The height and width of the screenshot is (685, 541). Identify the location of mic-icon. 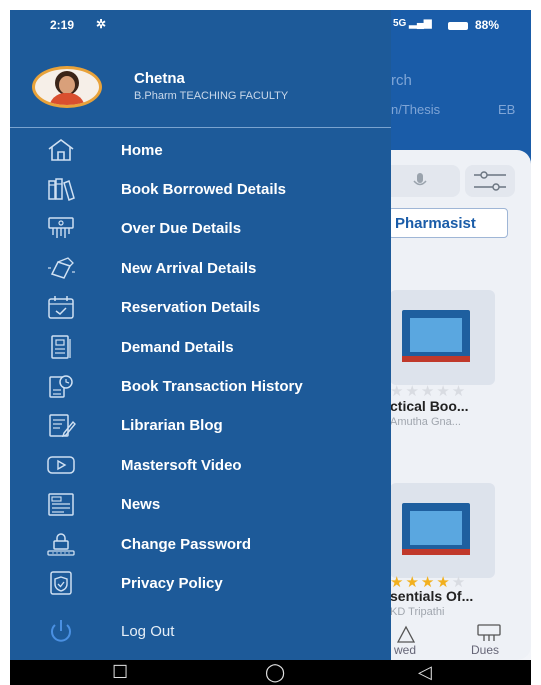
(420, 181).